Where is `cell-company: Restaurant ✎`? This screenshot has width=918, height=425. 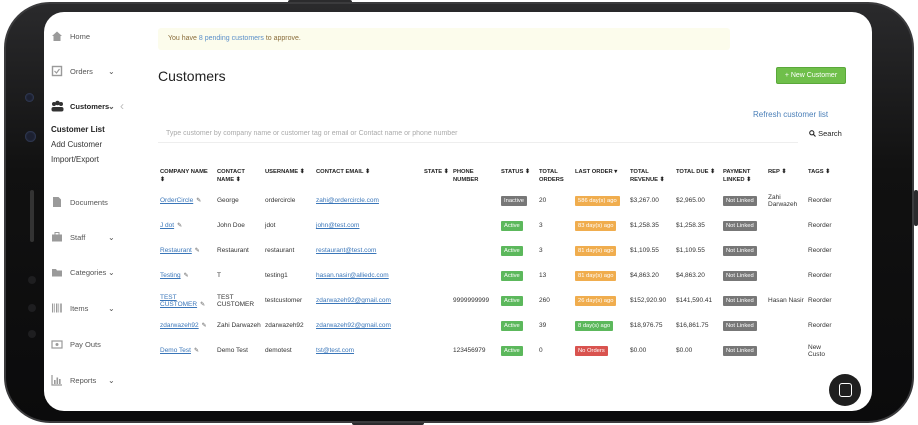 cell-company: Restaurant ✎ is located at coordinates (186, 250).